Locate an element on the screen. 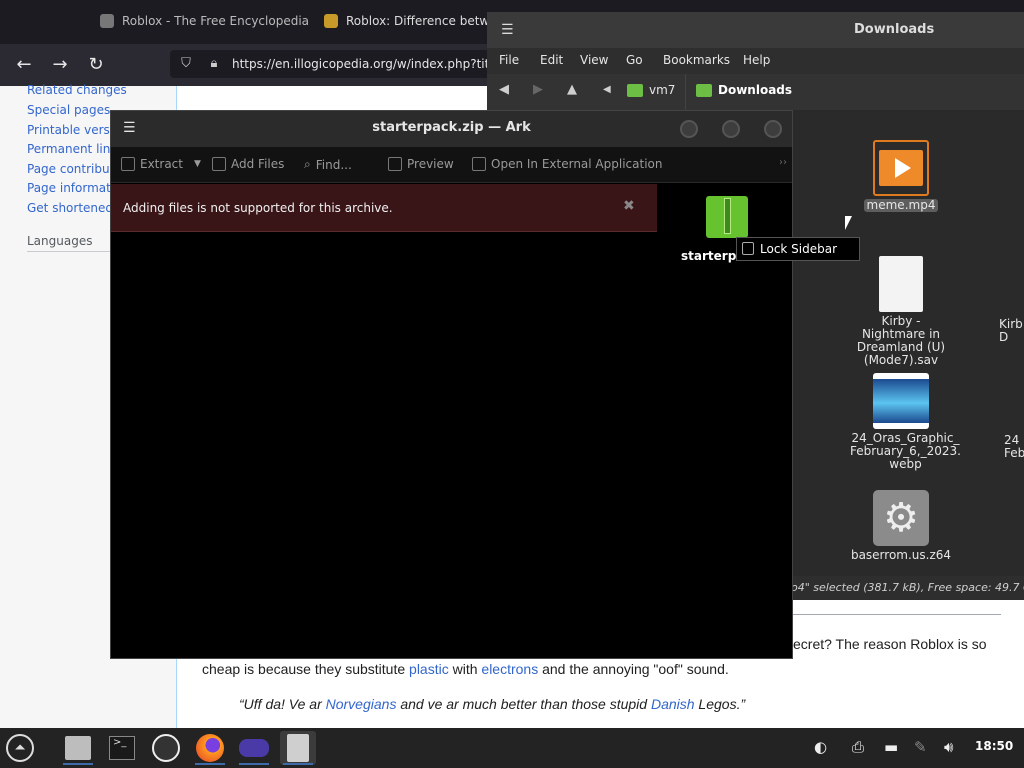 Image resolution: width=1024 pixels, height=768 pixels. text: Legos.” is located at coordinates (720, 704).